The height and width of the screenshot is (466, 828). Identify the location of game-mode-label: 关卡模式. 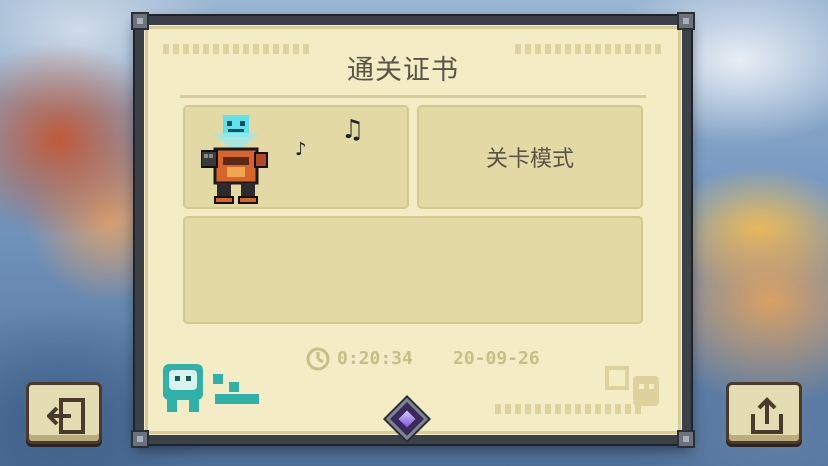
(529, 159).